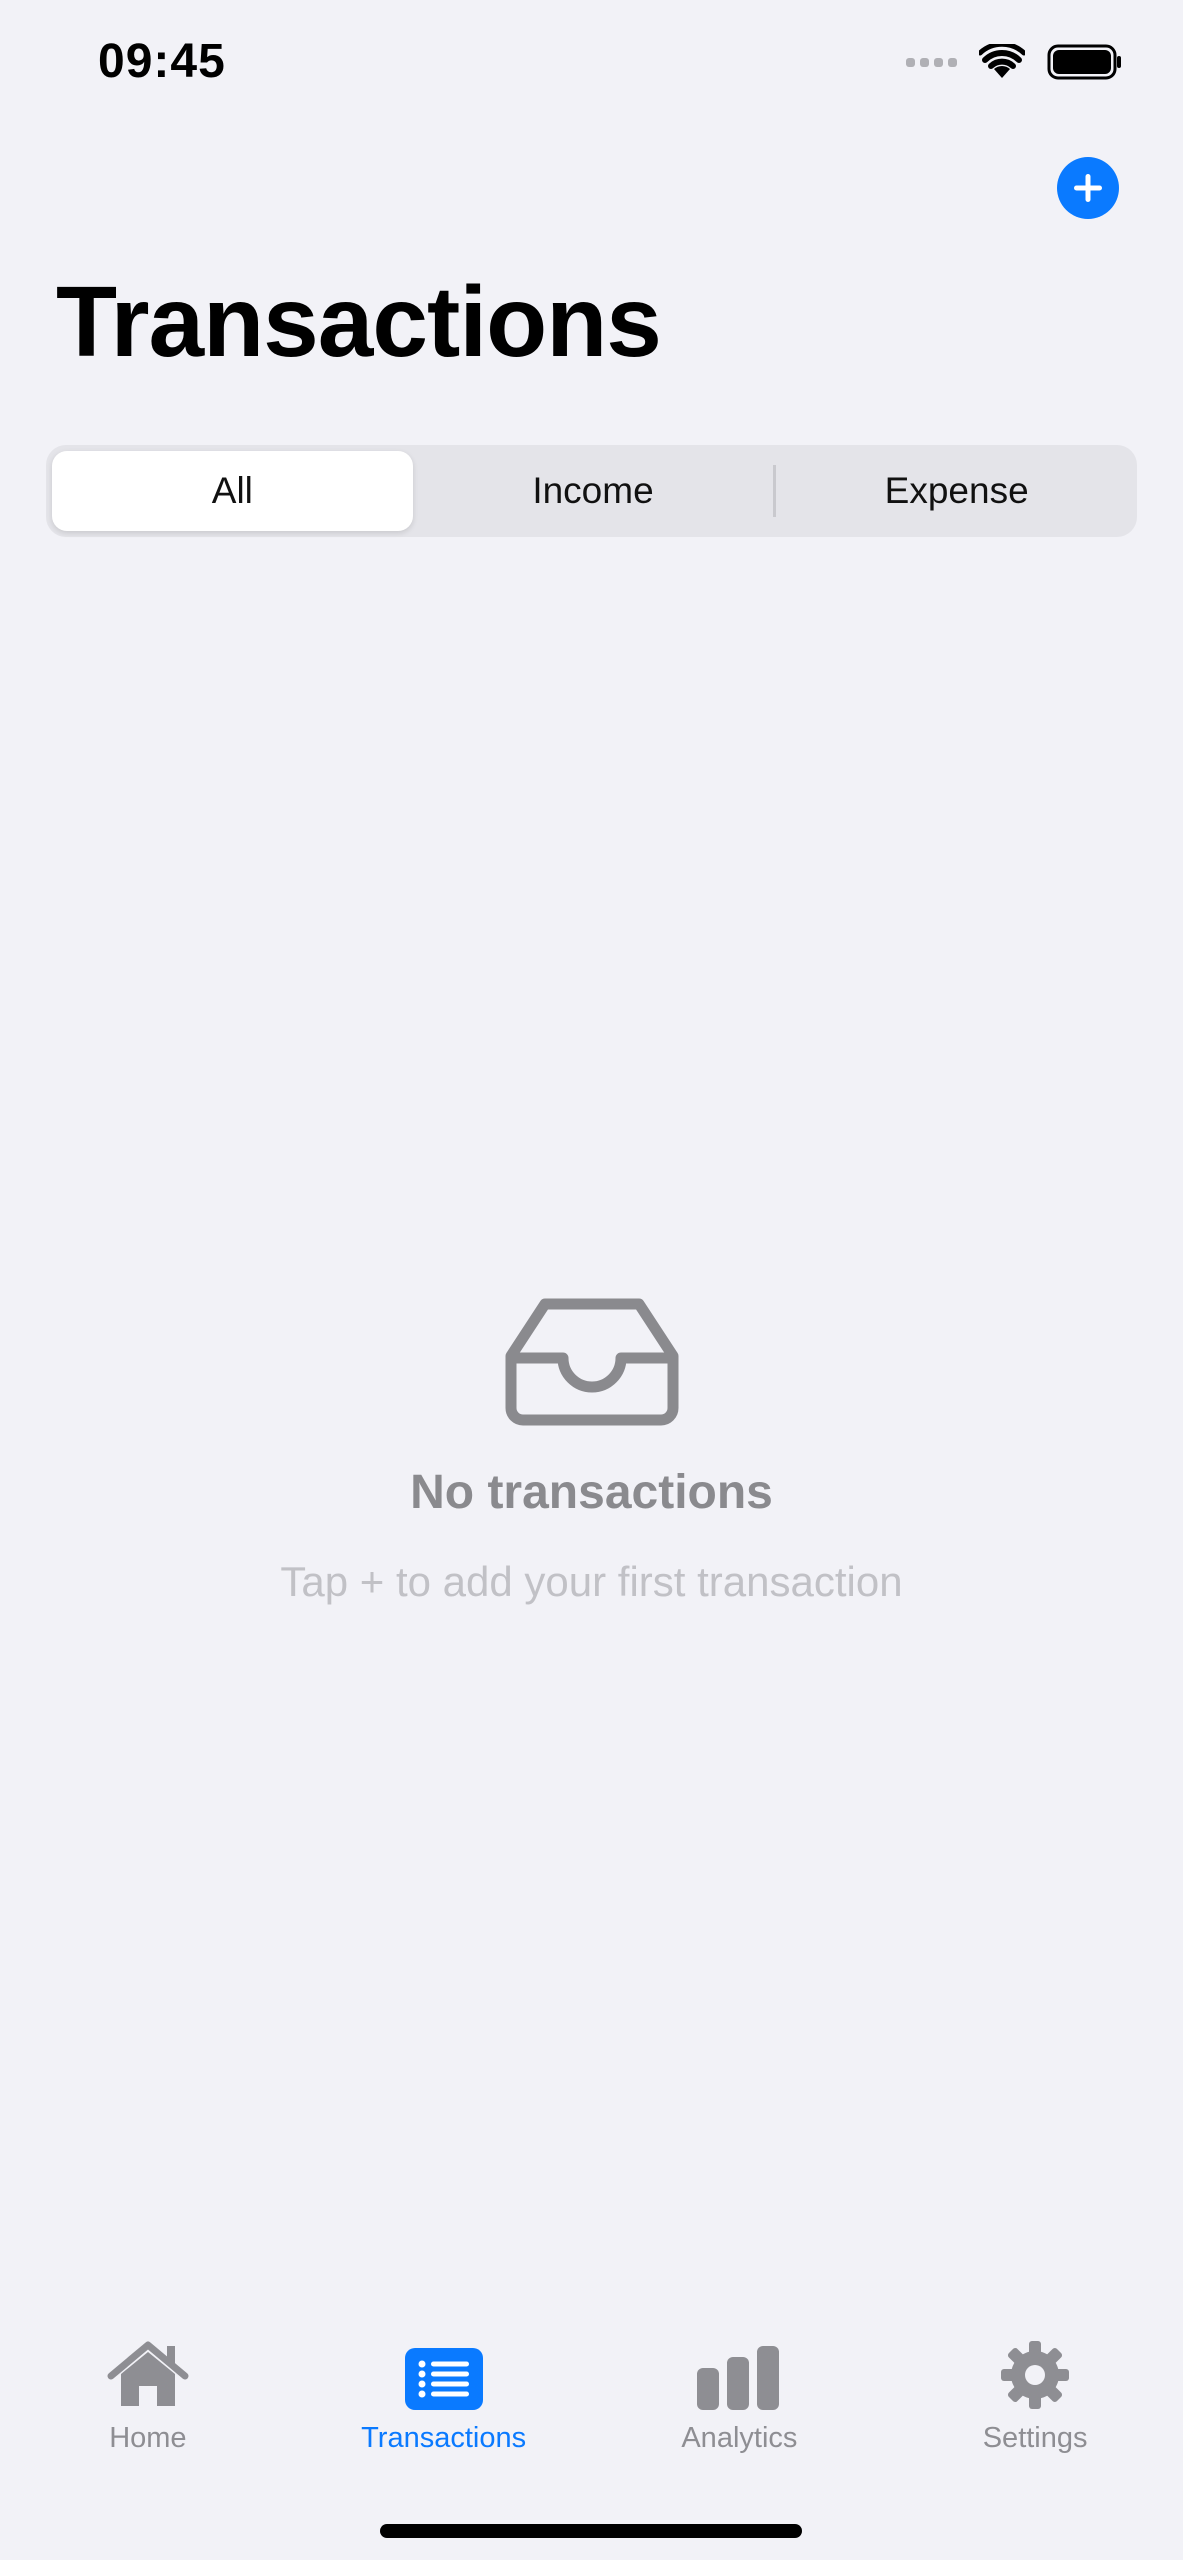 This screenshot has width=1183, height=2560. I want to click on tab-analytics-label: Analytics, so click(739, 2438).